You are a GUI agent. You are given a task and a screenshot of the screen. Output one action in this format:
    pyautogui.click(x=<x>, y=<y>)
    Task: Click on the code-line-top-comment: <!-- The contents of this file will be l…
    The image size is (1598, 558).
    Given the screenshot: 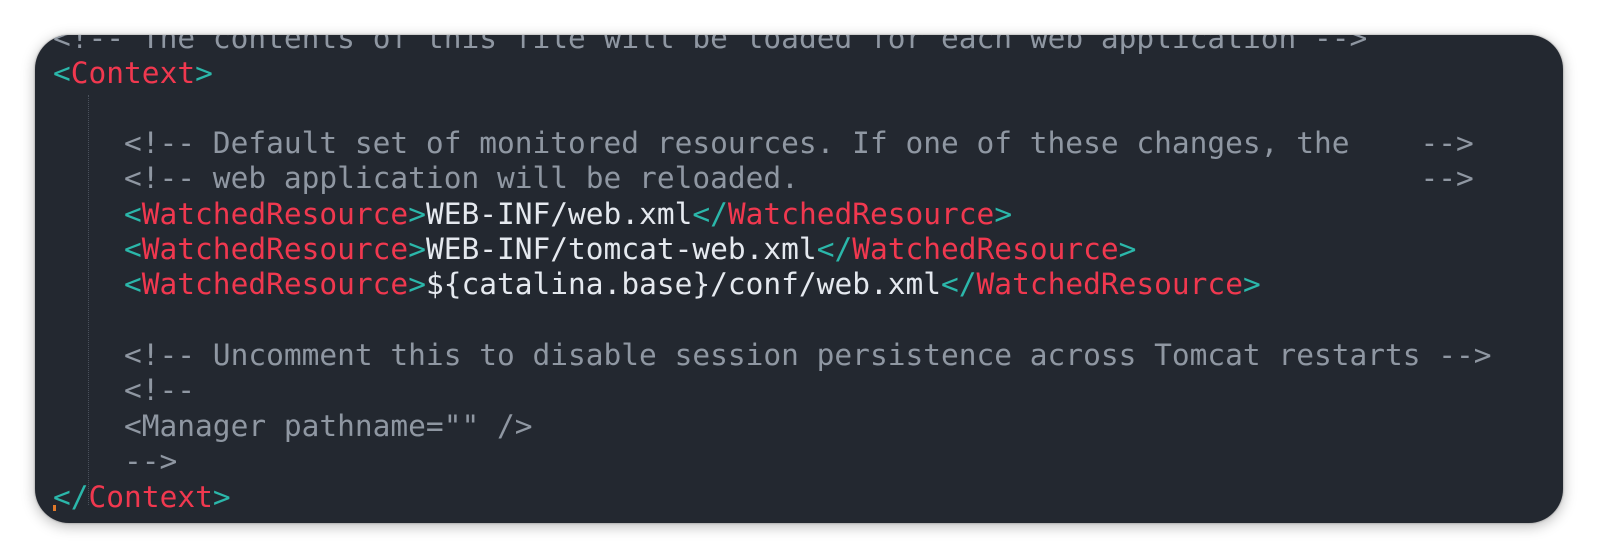 What is the action you would take?
    pyautogui.click(x=710, y=45)
    